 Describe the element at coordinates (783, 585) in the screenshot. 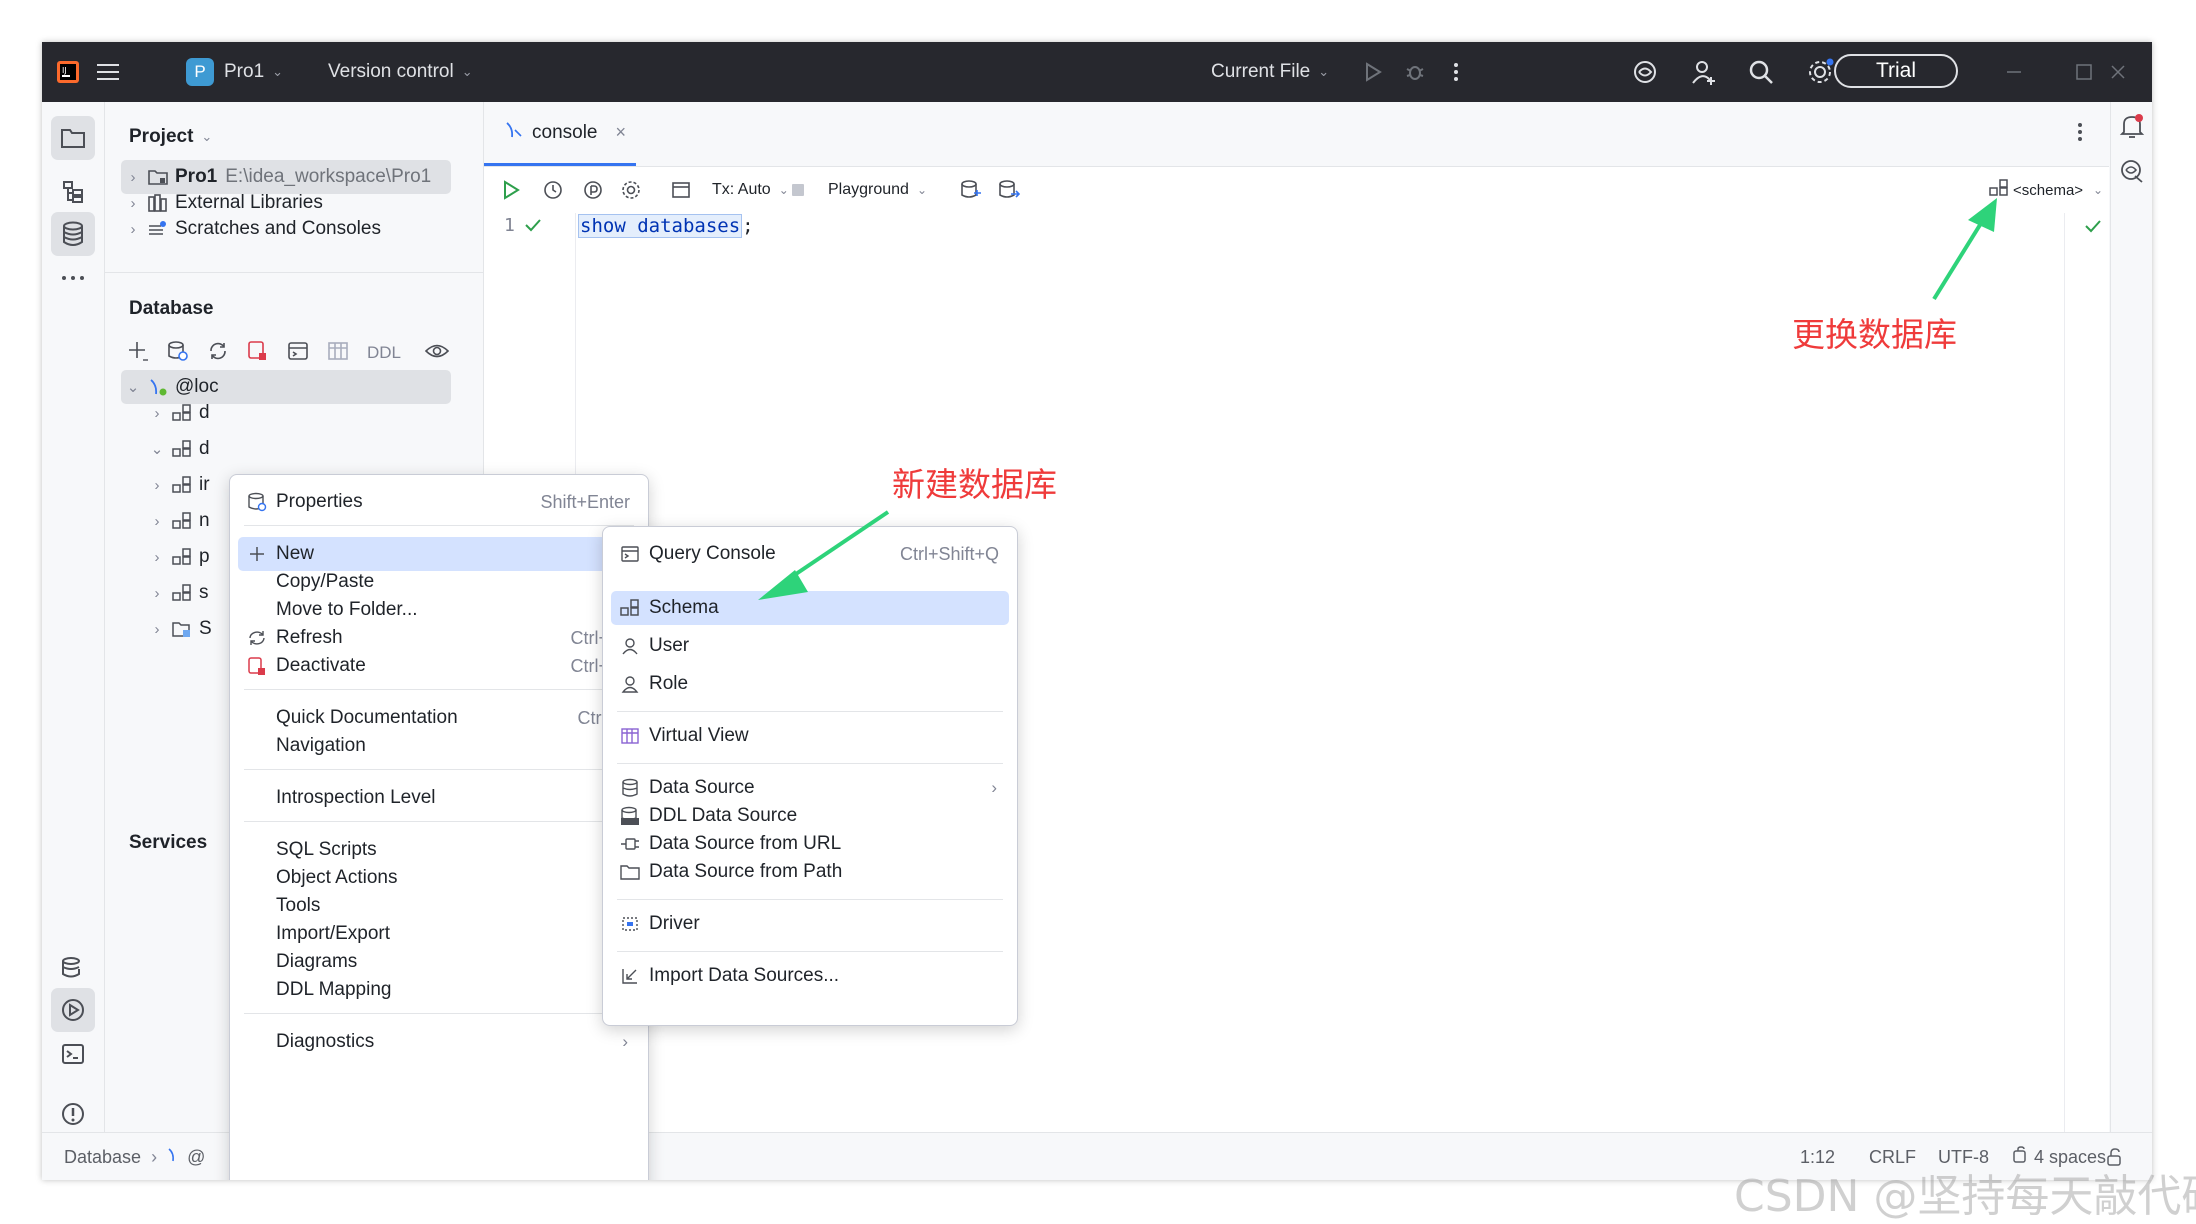

I see `arrow-head-new-schema` at that location.